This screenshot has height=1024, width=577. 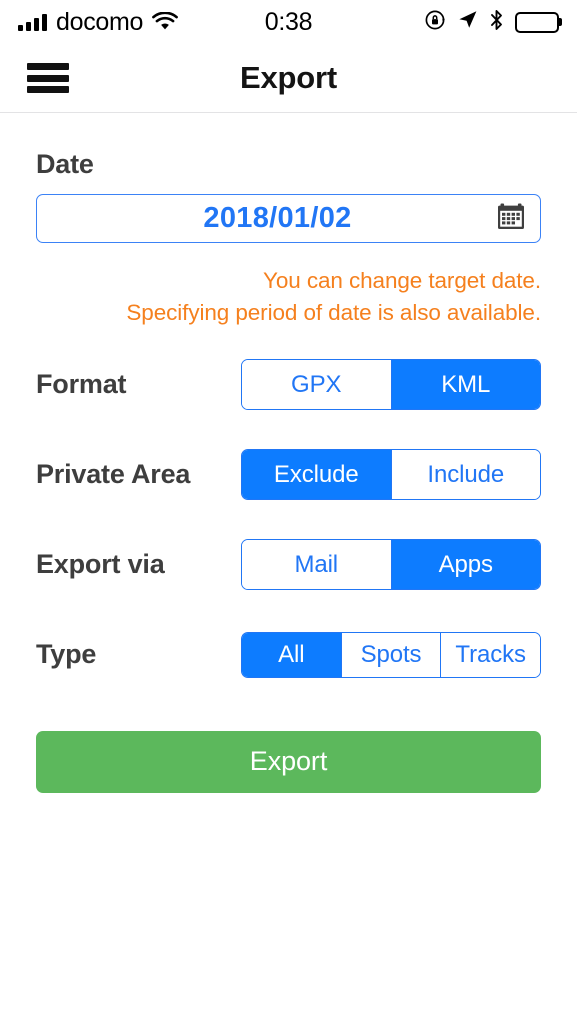 What do you see at coordinates (490, 654) in the screenshot?
I see `type-option-tracks: Tracks` at bounding box center [490, 654].